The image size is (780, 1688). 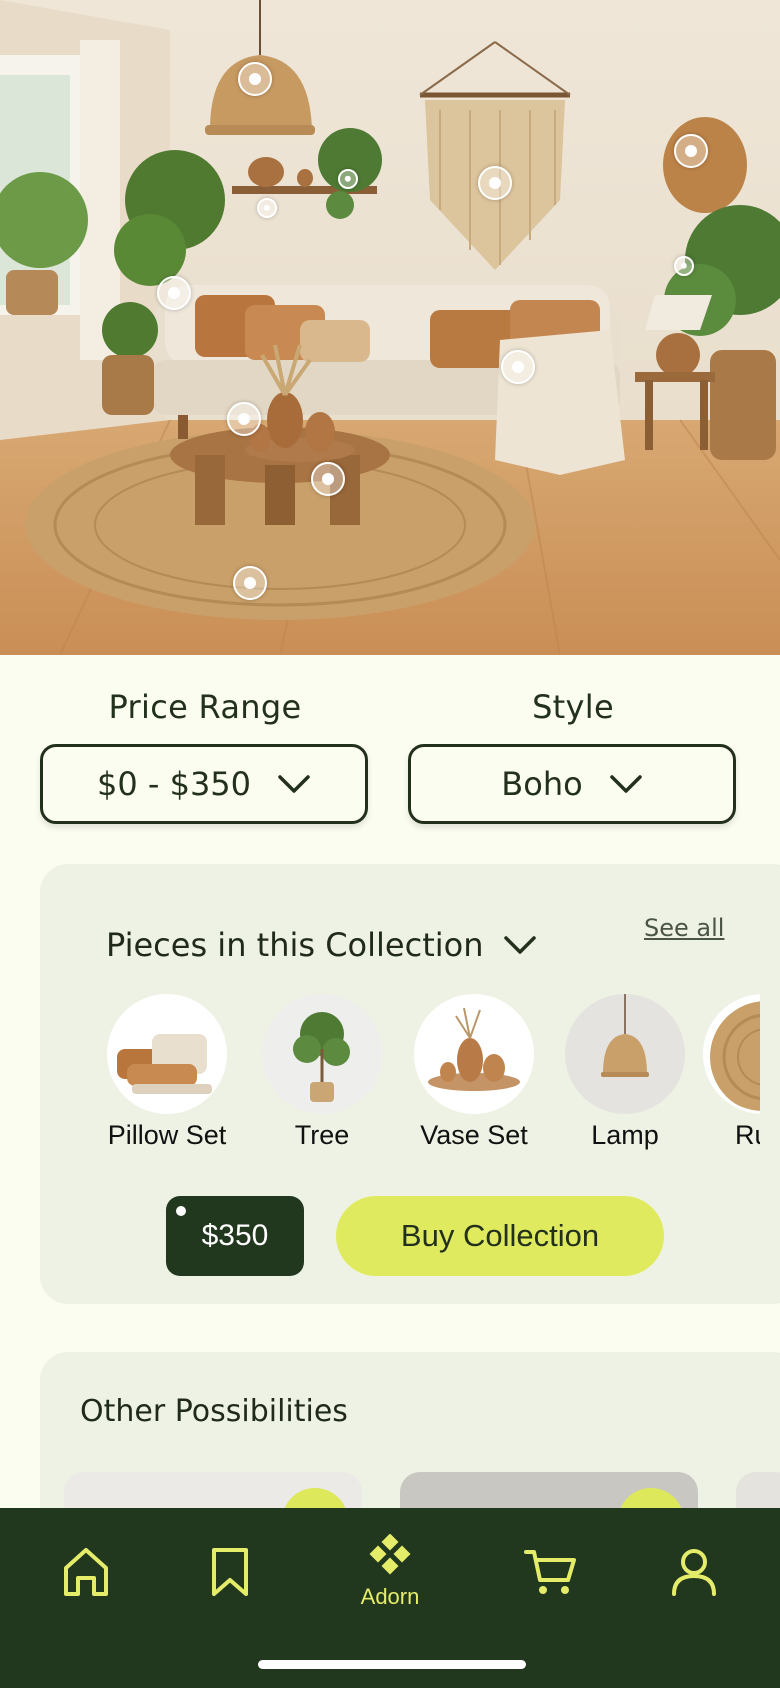 What do you see at coordinates (392, 1664) in the screenshot?
I see `home-indicator` at bounding box center [392, 1664].